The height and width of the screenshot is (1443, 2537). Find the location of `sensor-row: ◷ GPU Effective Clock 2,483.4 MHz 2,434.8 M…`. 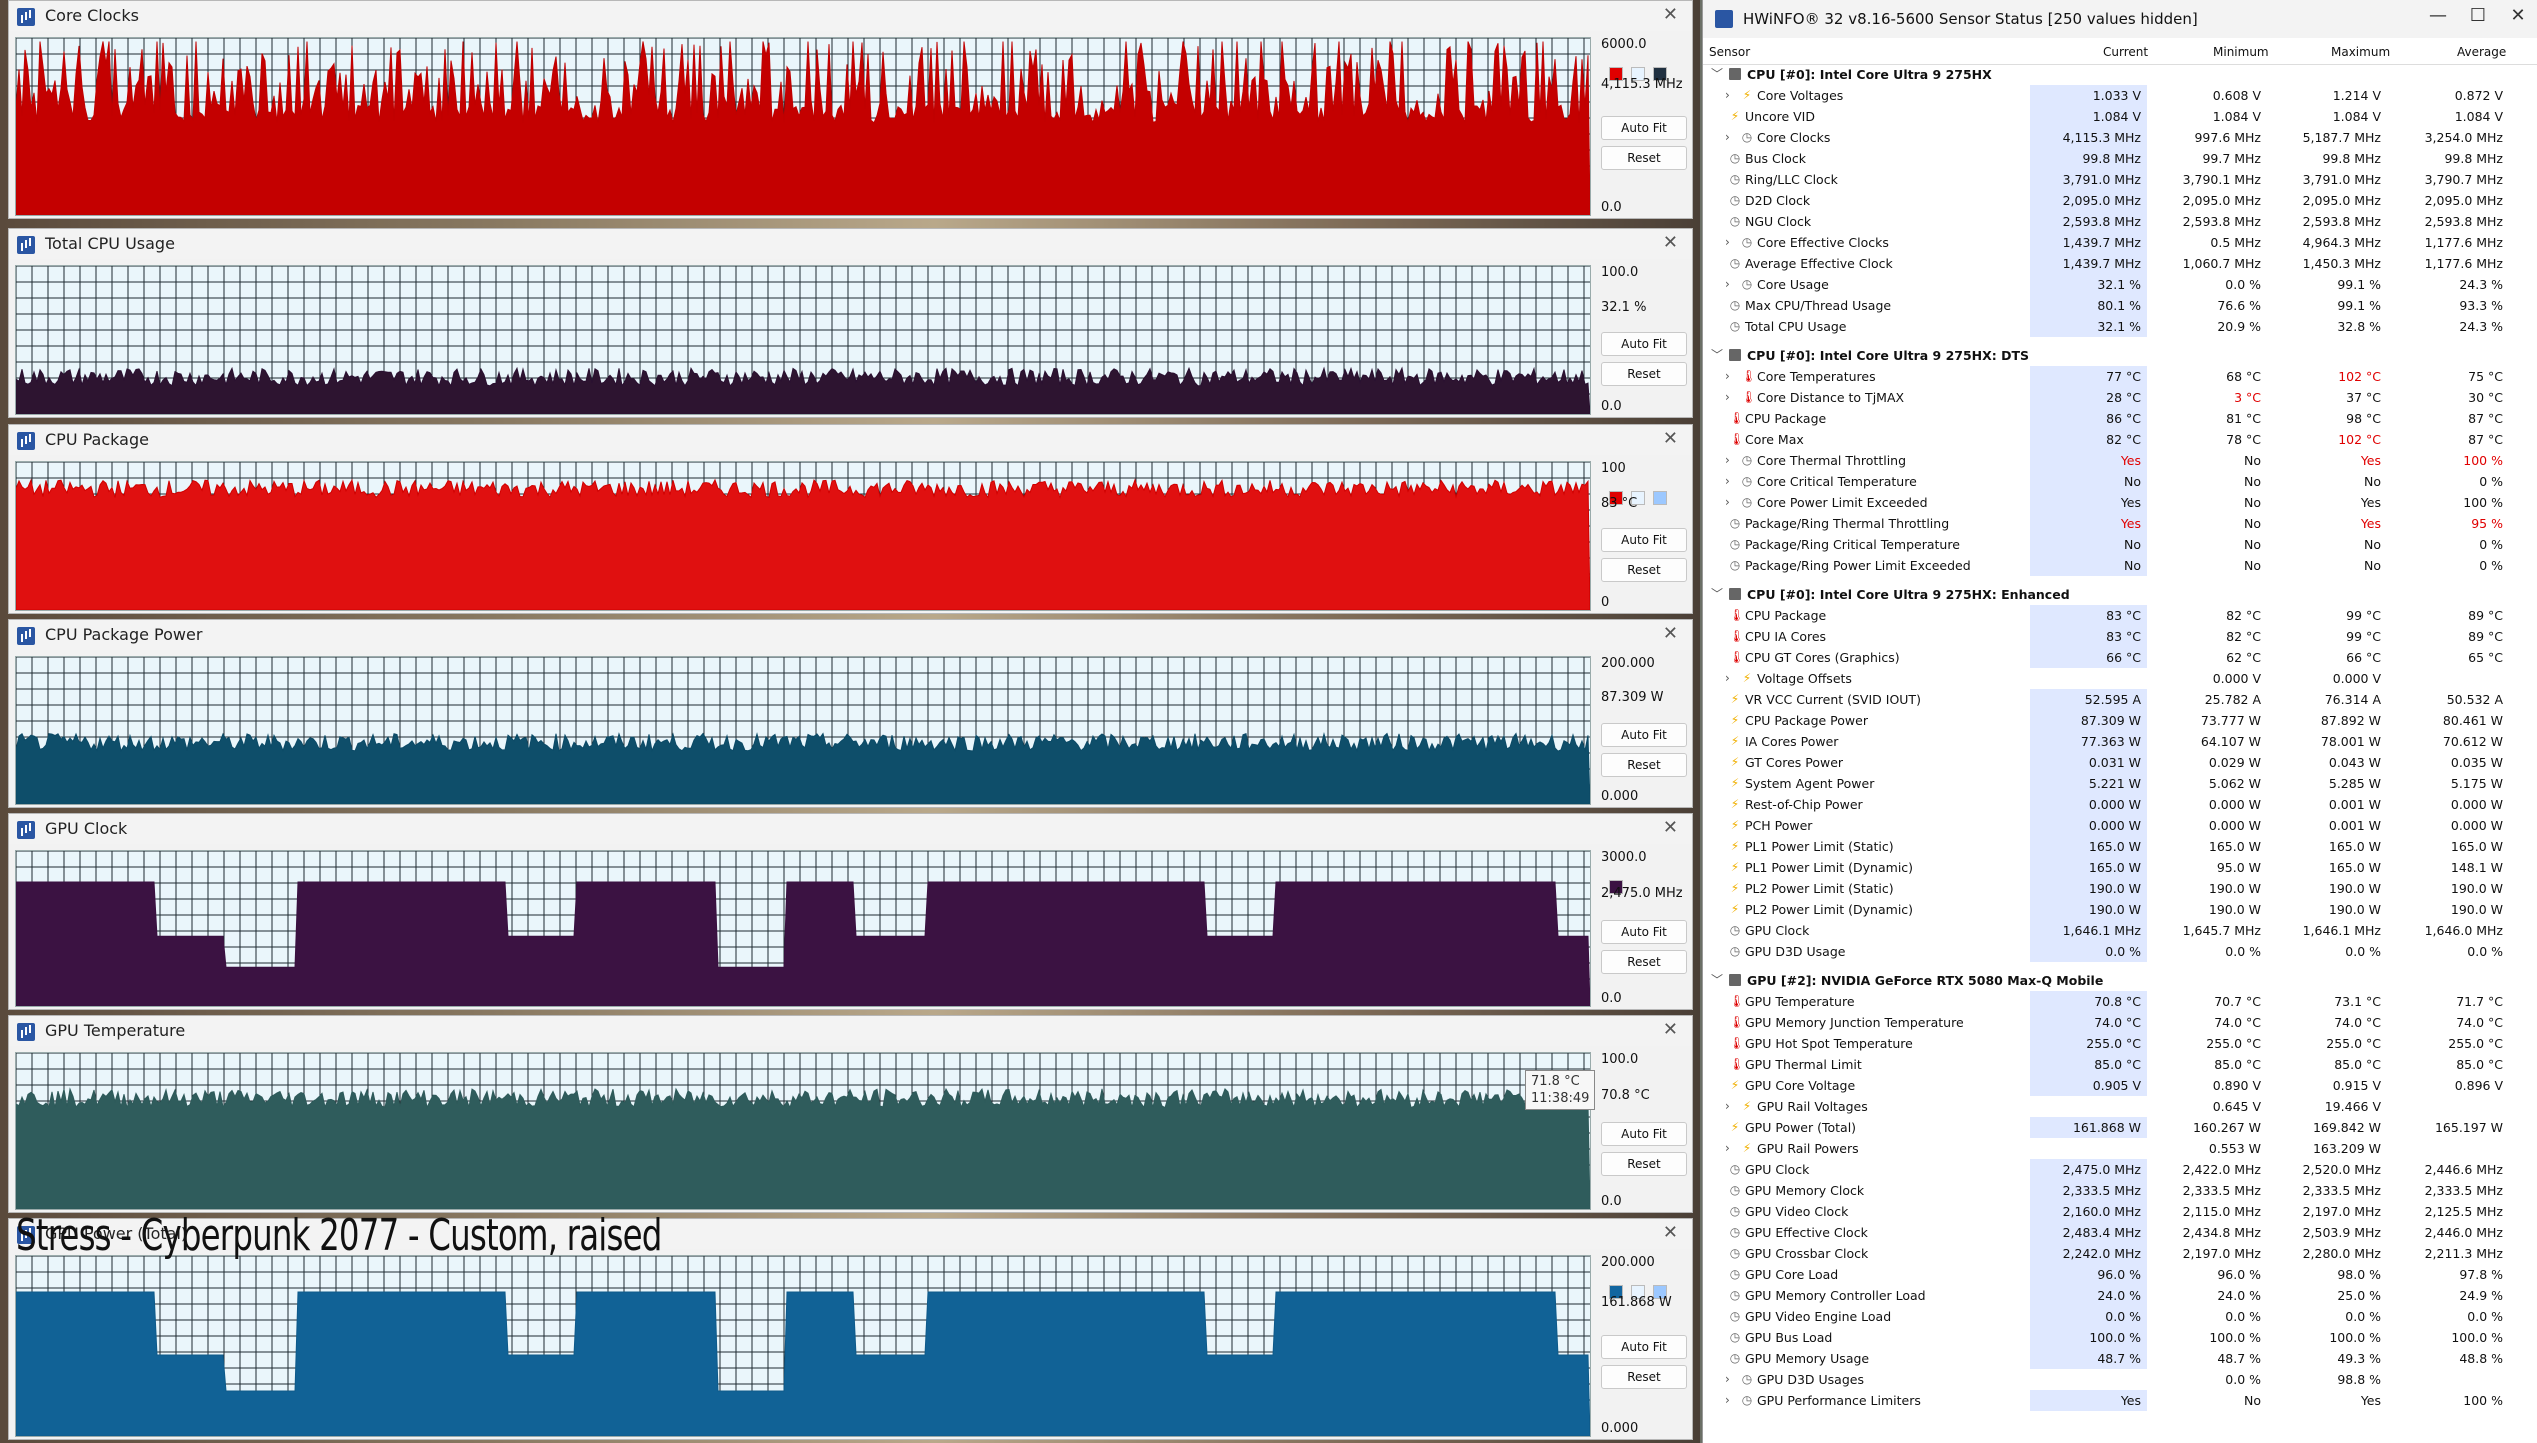

sensor-row: ◷ GPU Effective Clock 2,483.4 MHz 2,434.8 M… is located at coordinates (2120, 1232).